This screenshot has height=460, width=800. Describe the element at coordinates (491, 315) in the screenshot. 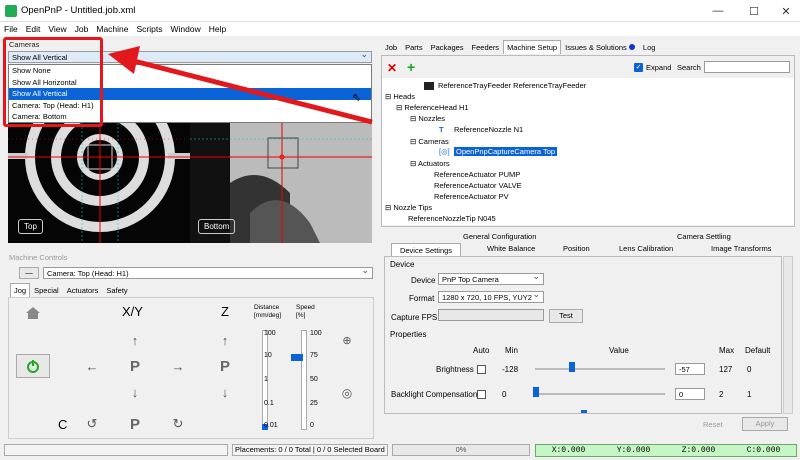

I see `capture-fps-field` at that location.